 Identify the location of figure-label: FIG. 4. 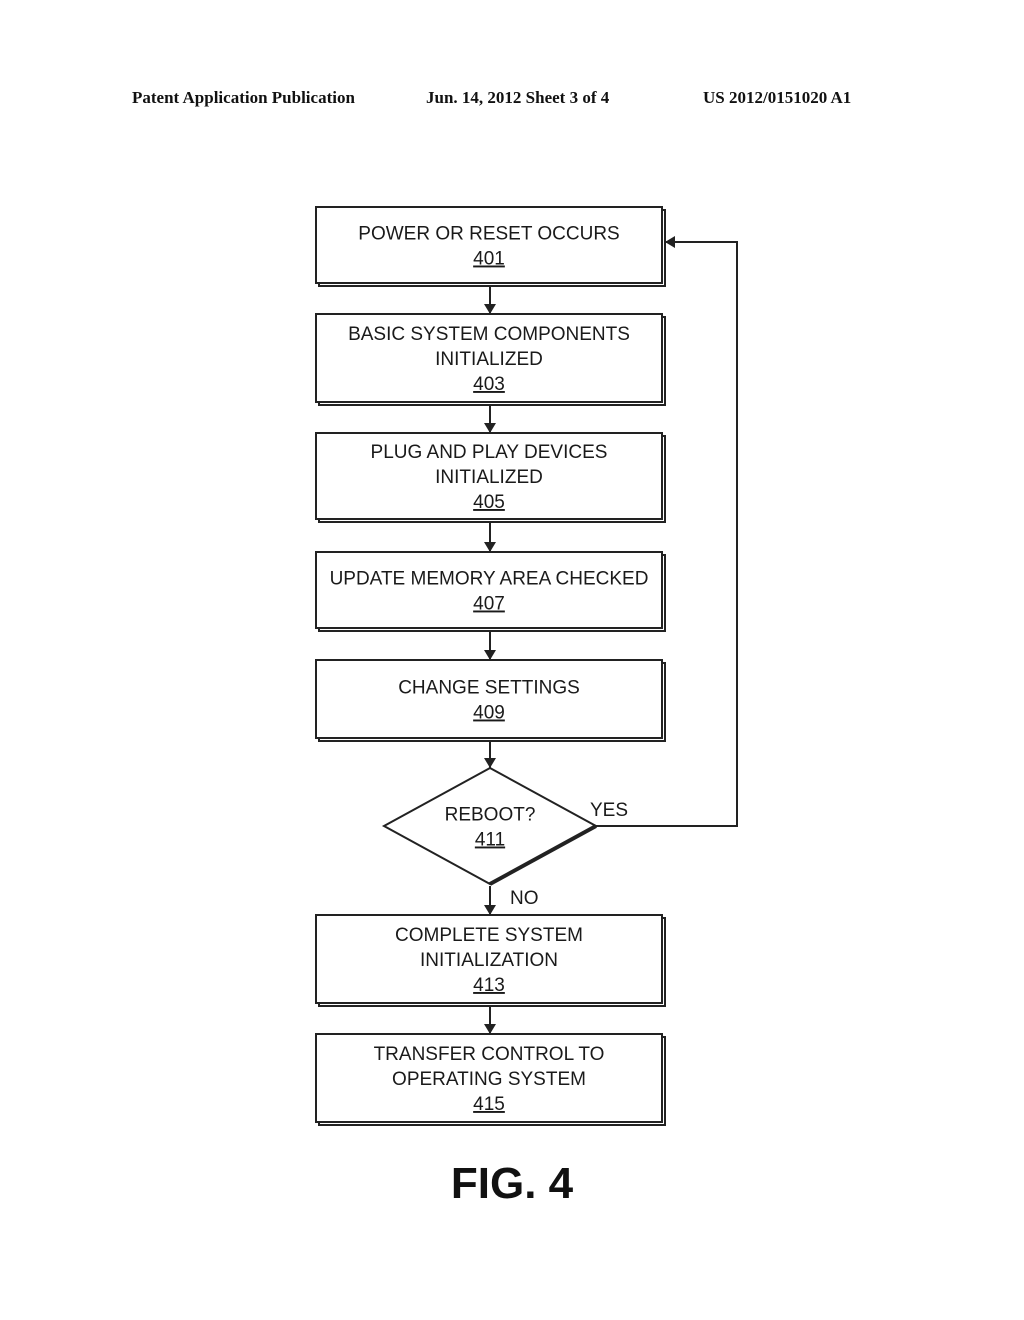
(512, 1183).